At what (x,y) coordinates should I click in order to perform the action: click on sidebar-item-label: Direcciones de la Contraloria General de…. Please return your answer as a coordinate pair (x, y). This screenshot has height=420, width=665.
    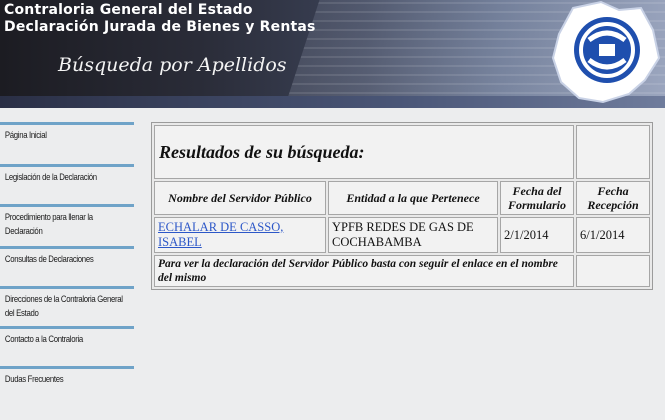
    Looking at the image, I should click on (63, 306).